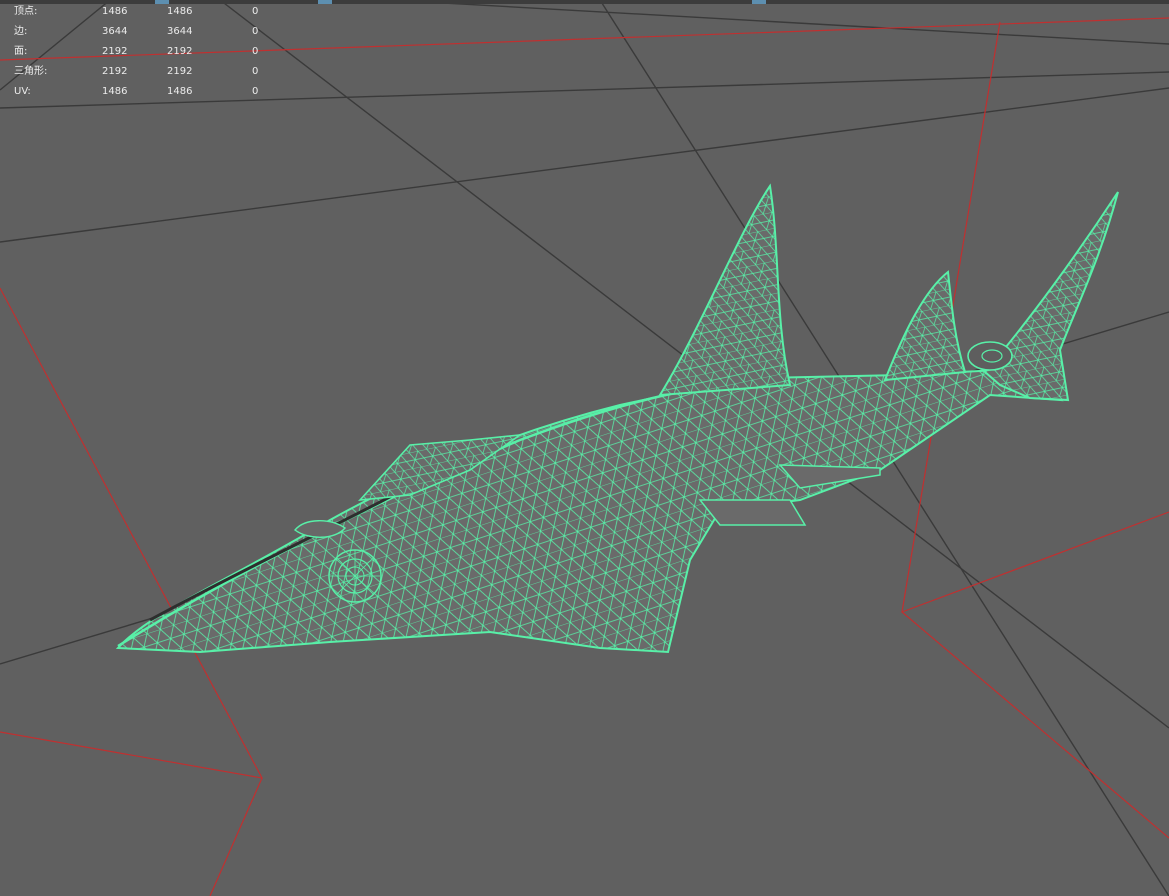 Image resolution: width=1169 pixels, height=896 pixels. What do you see at coordinates (355, 576) in the screenshot?
I see `eye-mesh` at bounding box center [355, 576].